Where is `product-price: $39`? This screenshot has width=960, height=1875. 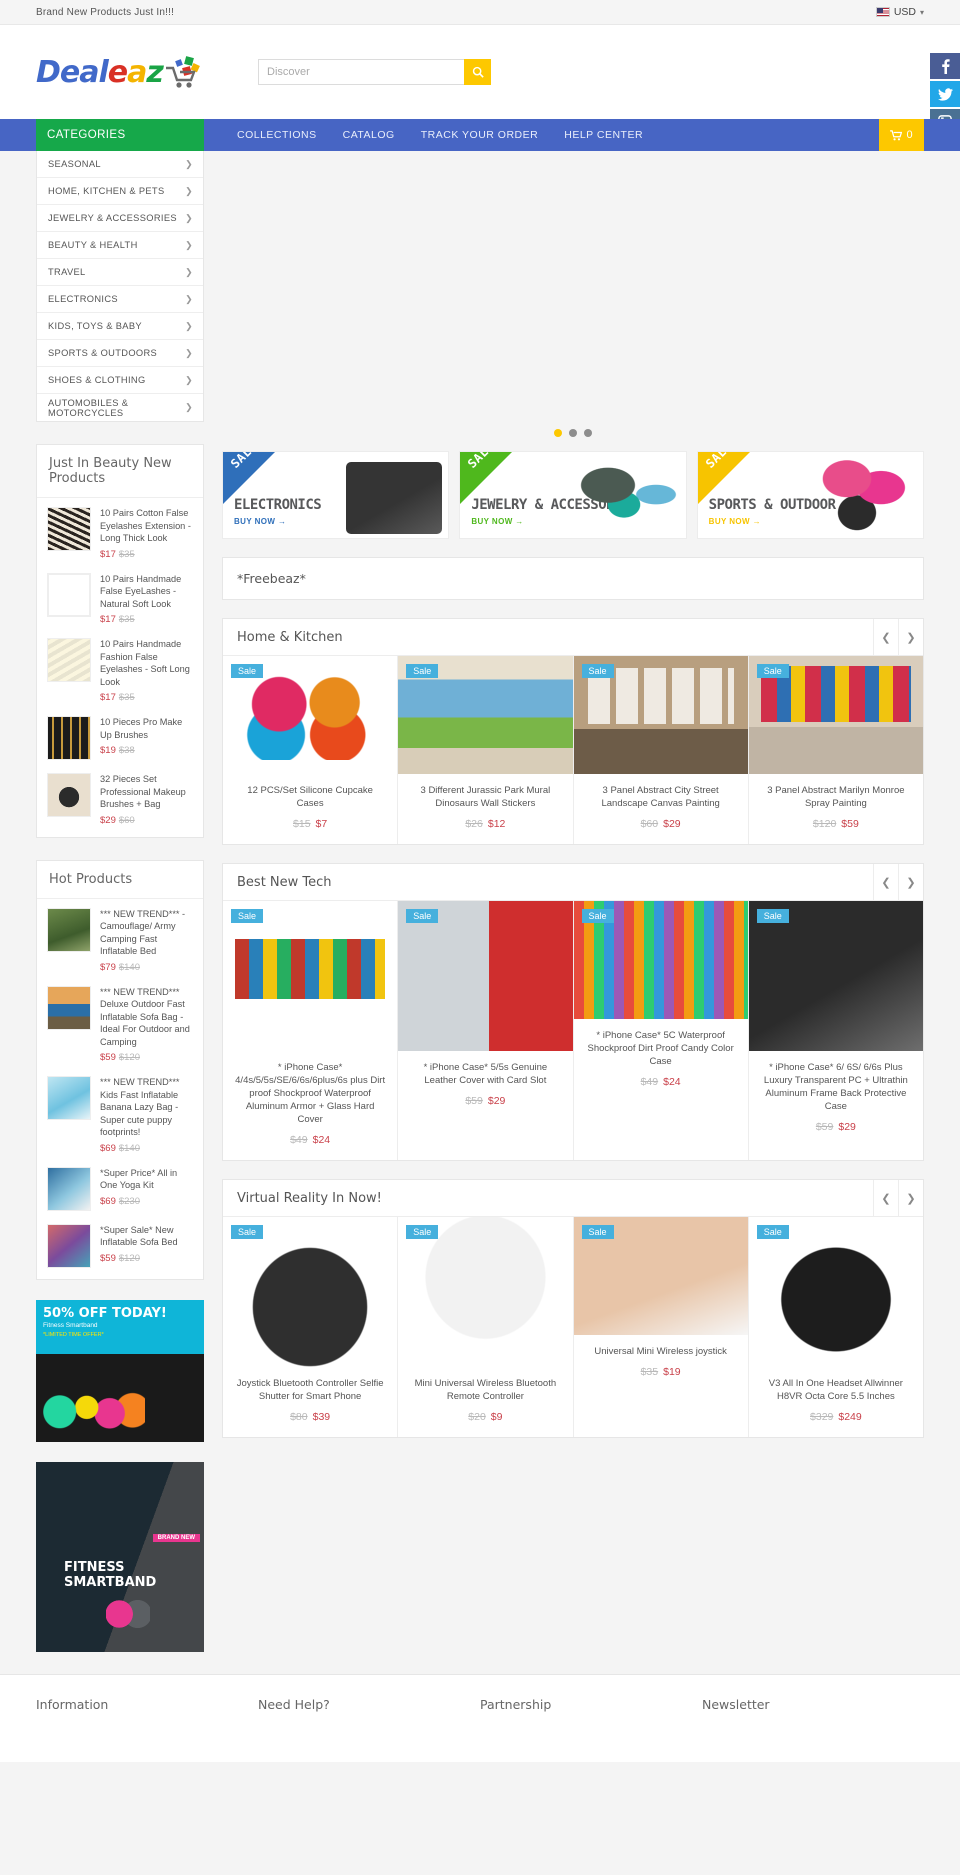 product-price: $39 is located at coordinates (321, 1417).